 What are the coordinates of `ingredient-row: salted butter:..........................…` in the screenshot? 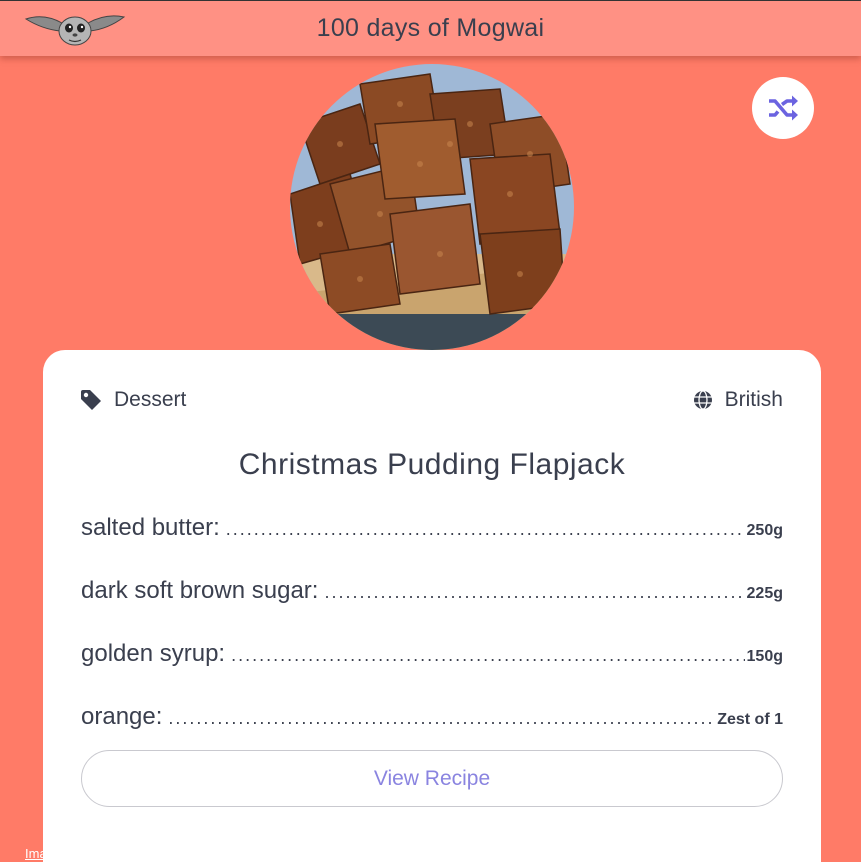 It's located at (432, 545).